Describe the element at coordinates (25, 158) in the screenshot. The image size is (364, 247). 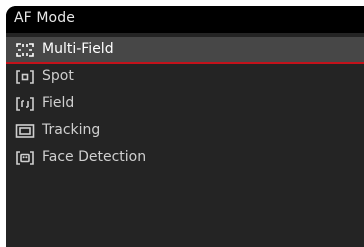
I see `face-detection-icon` at that location.